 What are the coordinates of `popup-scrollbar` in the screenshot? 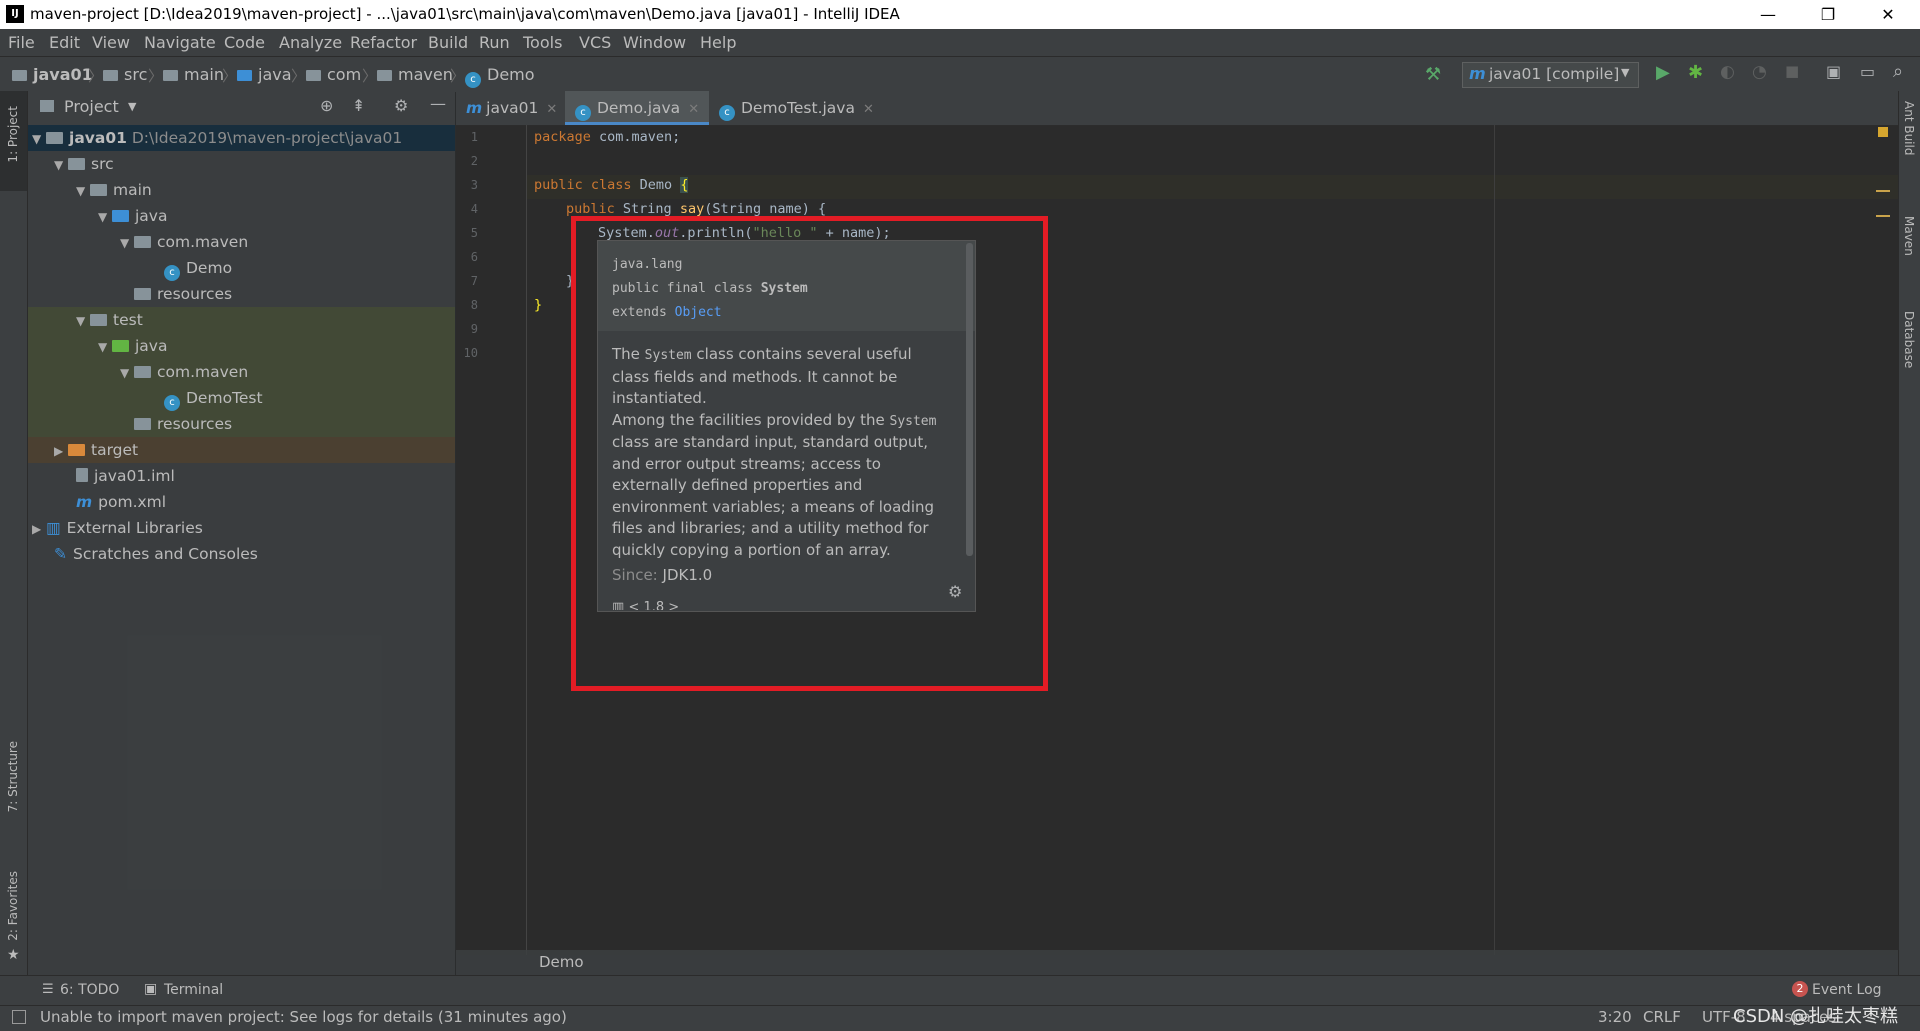 It's located at (969, 399).